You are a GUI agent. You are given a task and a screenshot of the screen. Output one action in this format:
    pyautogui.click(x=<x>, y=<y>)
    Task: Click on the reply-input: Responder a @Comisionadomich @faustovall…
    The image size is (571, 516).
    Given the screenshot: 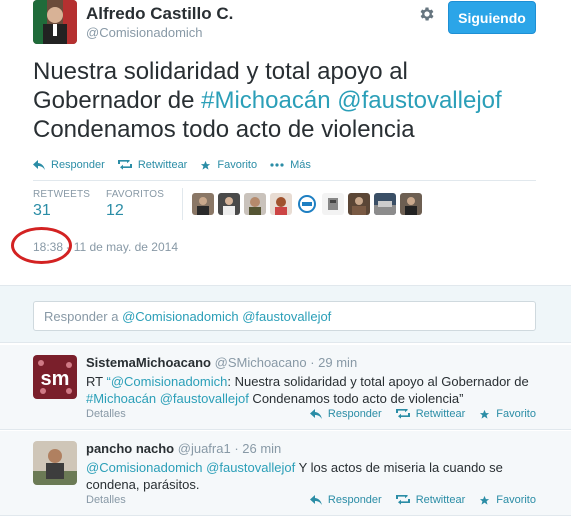 What is the action you would take?
    pyautogui.click(x=284, y=316)
    